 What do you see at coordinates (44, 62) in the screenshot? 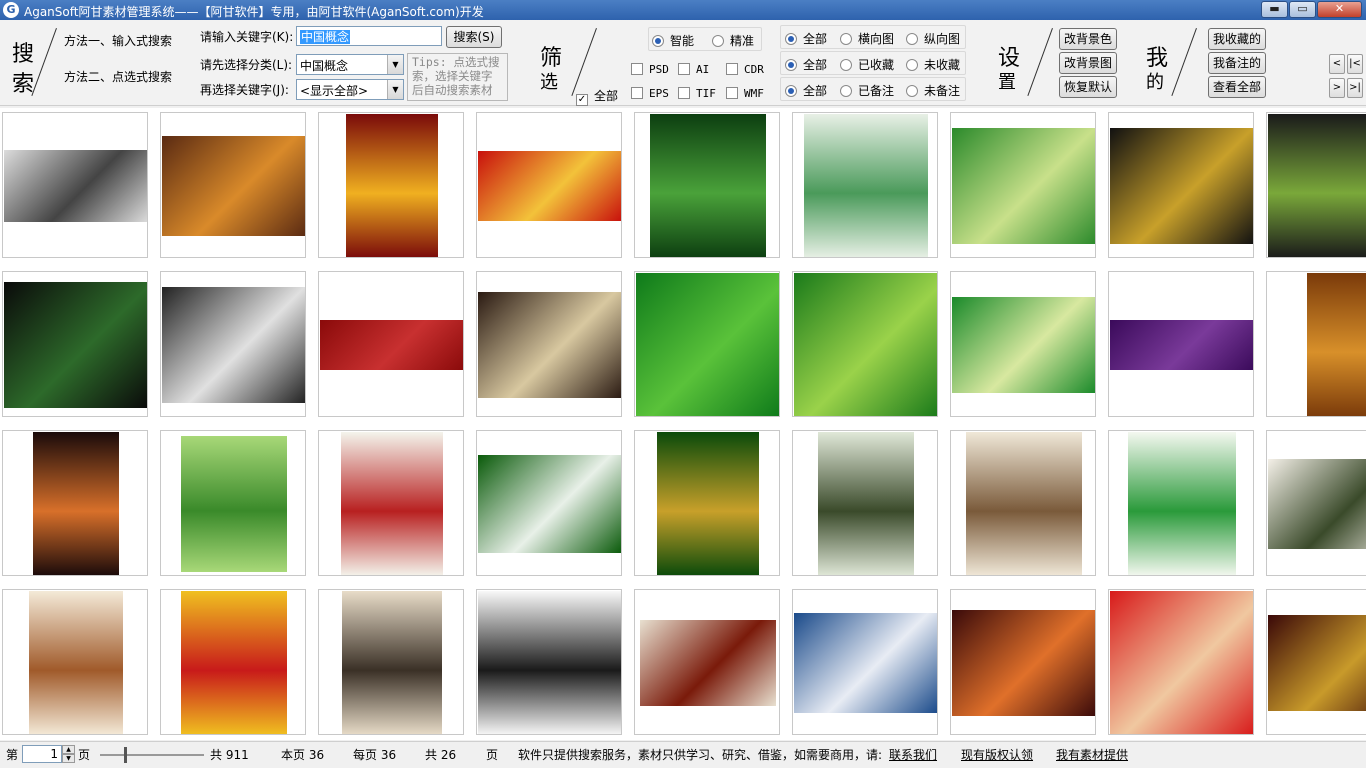
I see `search-divider` at bounding box center [44, 62].